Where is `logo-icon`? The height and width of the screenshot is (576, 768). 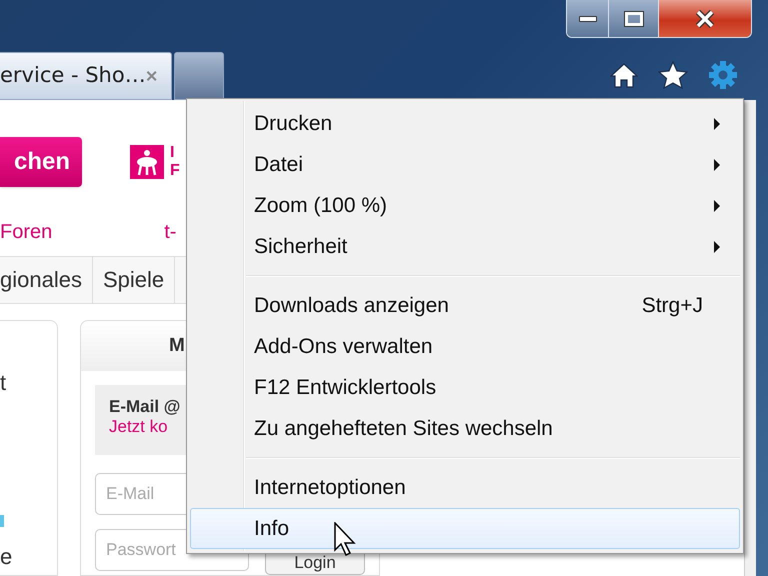
logo-icon is located at coordinates (147, 161).